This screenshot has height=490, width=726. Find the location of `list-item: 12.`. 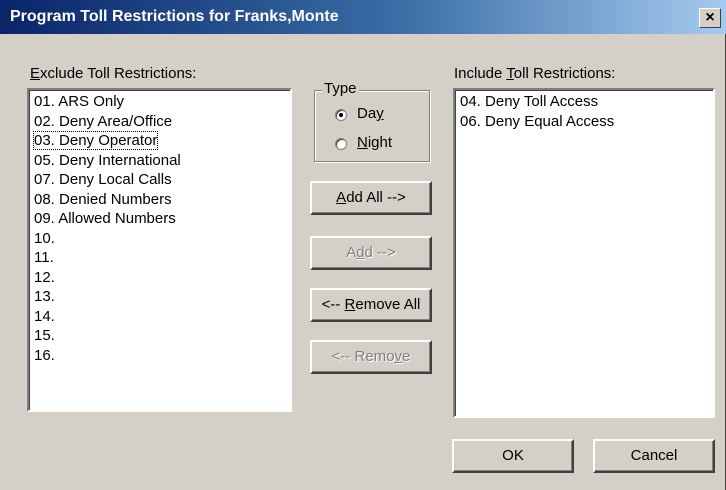

list-item: 12. is located at coordinates (161, 278).